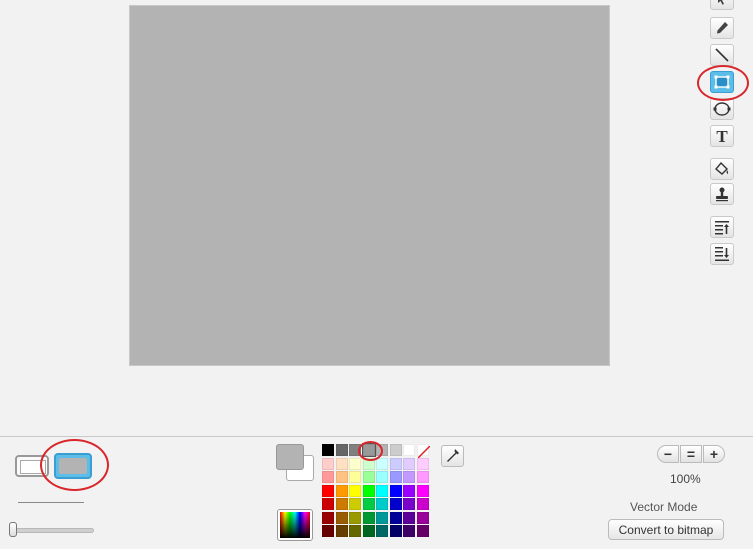  Describe the element at coordinates (685, 479) in the screenshot. I see `zoom-level: 100%` at that location.